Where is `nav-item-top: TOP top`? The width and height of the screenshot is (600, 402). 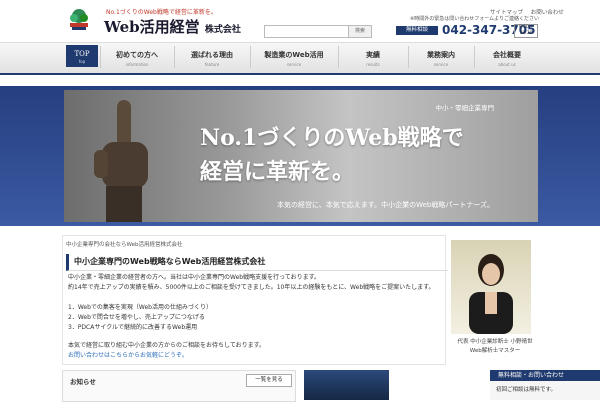 nav-item-top: TOP top is located at coordinates (82, 56).